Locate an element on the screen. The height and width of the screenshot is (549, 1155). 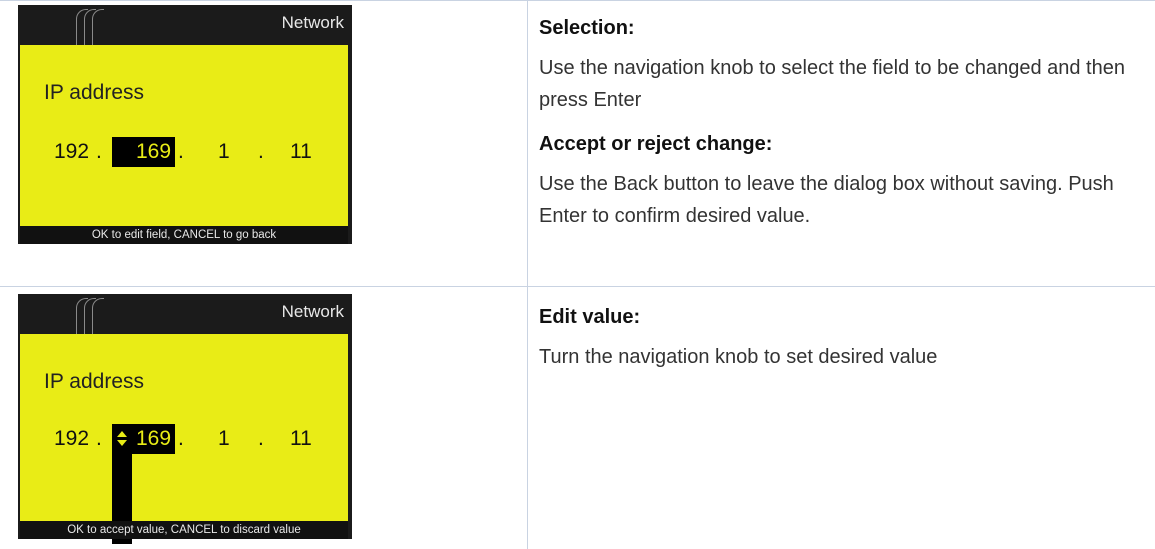
ip-octet-2-selected: 169 is located at coordinates (144, 152).